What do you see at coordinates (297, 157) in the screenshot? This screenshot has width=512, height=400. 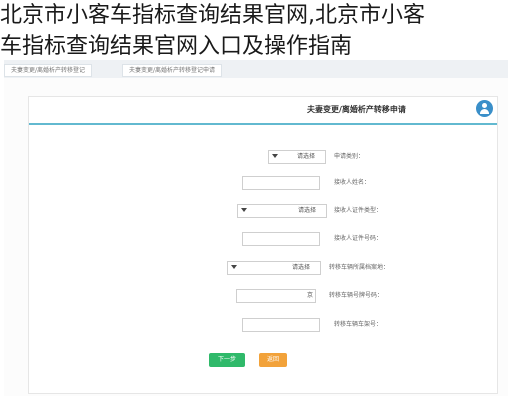 I see `application-type-select: 请选择` at bounding box center [297, 157].